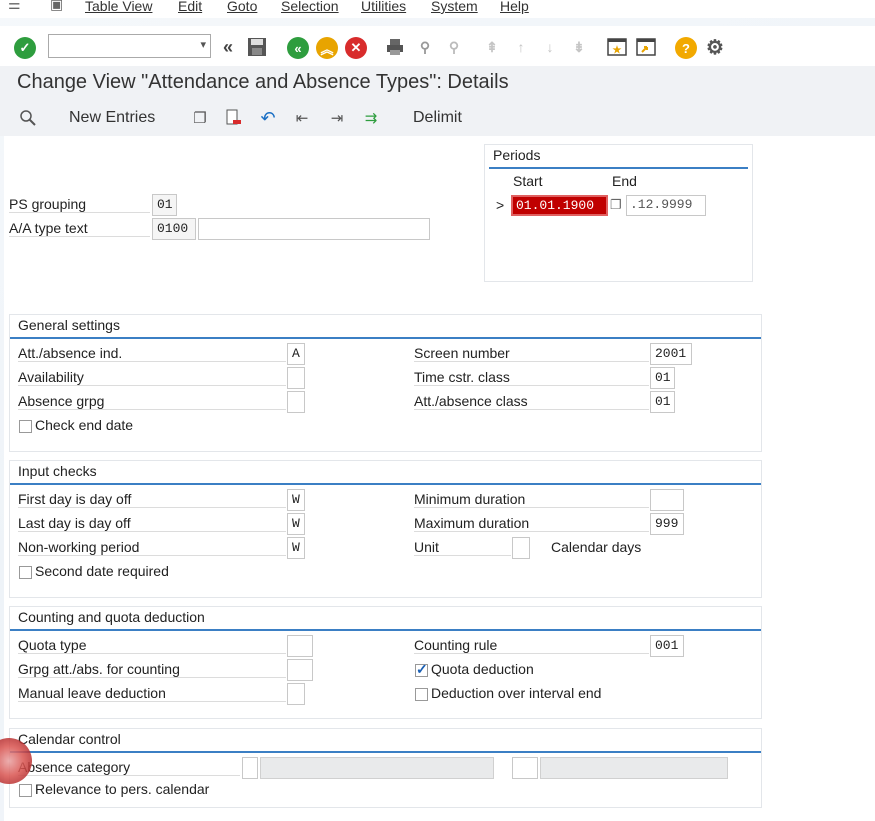  What do you see at coordinates (268, 118) in the screenshot?
I see `undo-icon: ↶` at bounding box center [268, 118].